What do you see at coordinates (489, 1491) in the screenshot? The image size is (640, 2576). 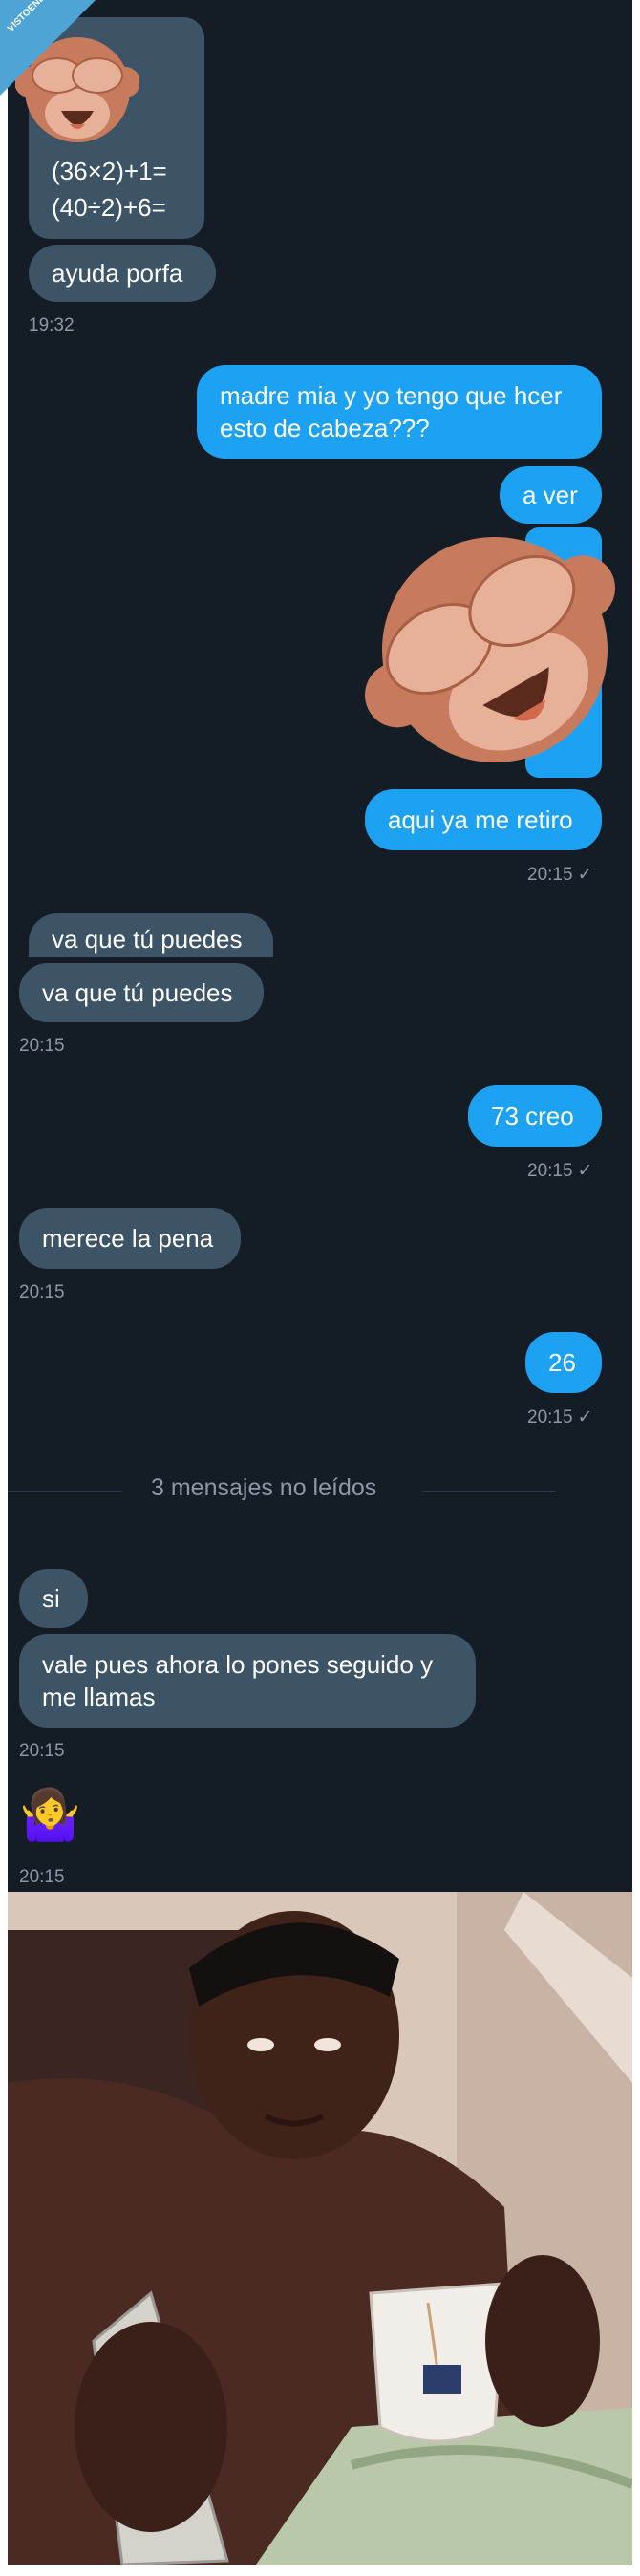 I see `divider-right` at bounding box center [489, 1491].